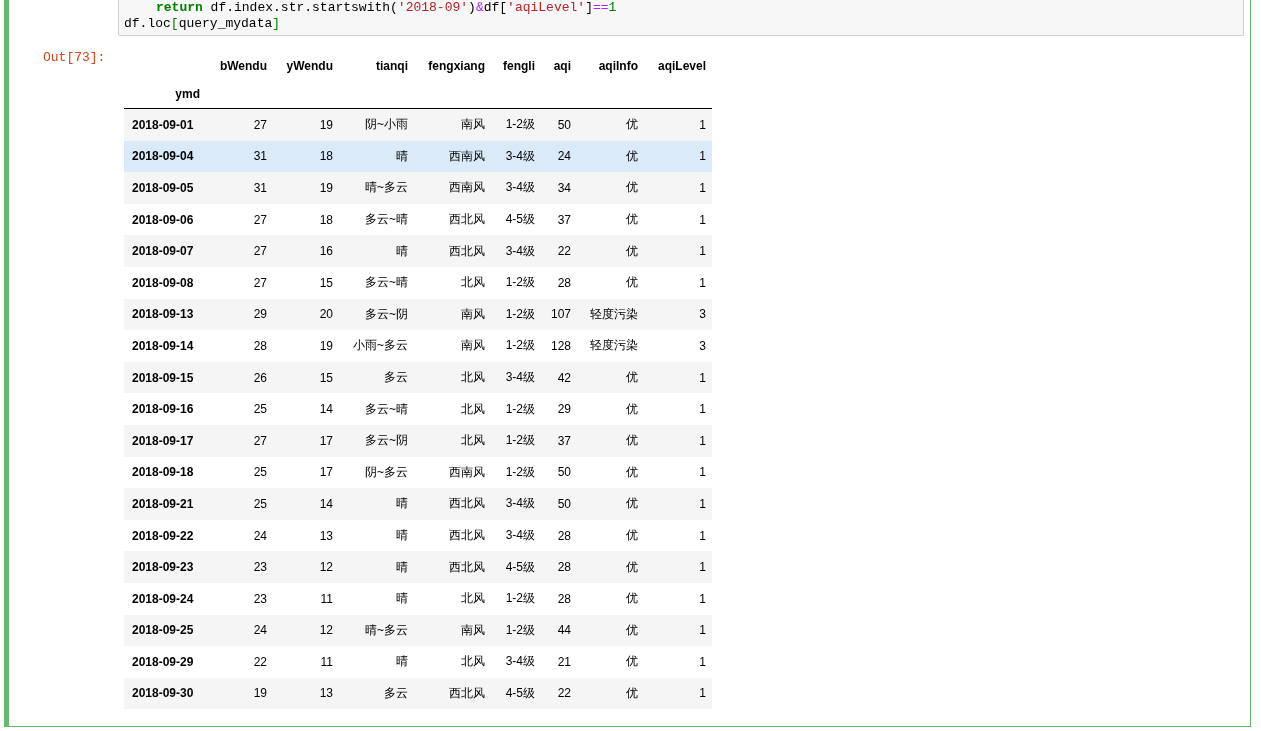  What do you see at coordinates (163, 219) in the screenshot?
I see `index-cell-text: 2018-09-06` at bounding box center [163, 219].